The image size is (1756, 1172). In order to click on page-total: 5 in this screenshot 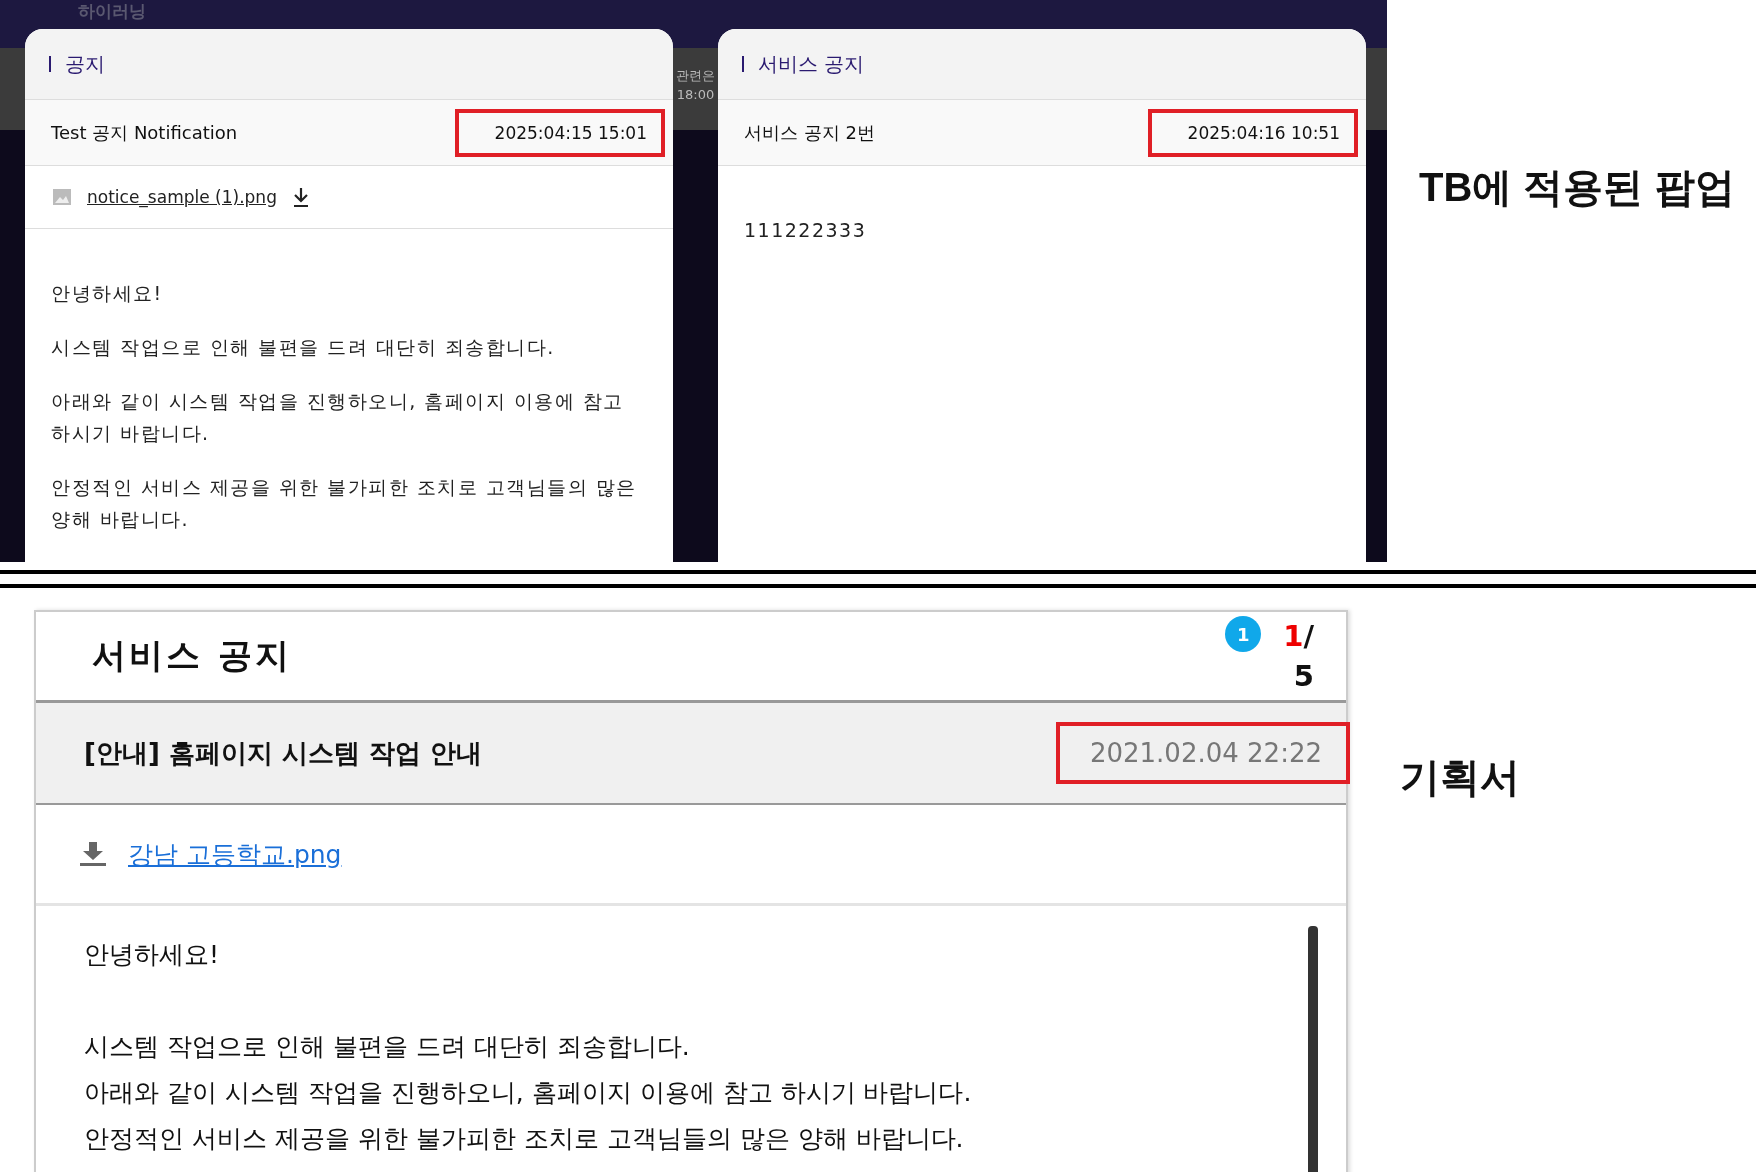, I will do `click(1303, 676)`.